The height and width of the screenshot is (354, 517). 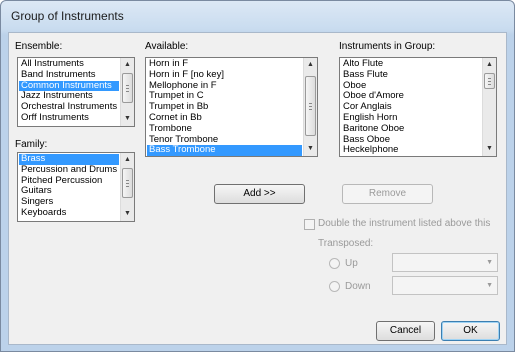 I want to click on available-list-item: Trumpet in C, so click(x=224, y=96).